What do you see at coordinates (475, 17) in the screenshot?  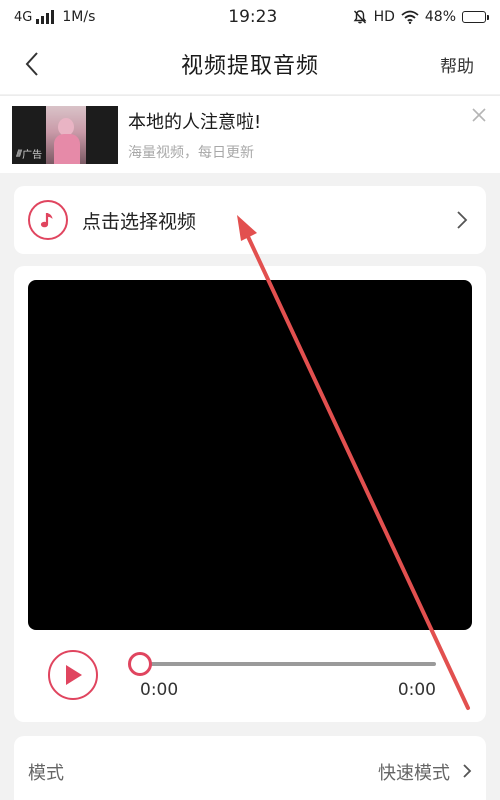 I see `battery-icon` at bounding box center [475, 17].